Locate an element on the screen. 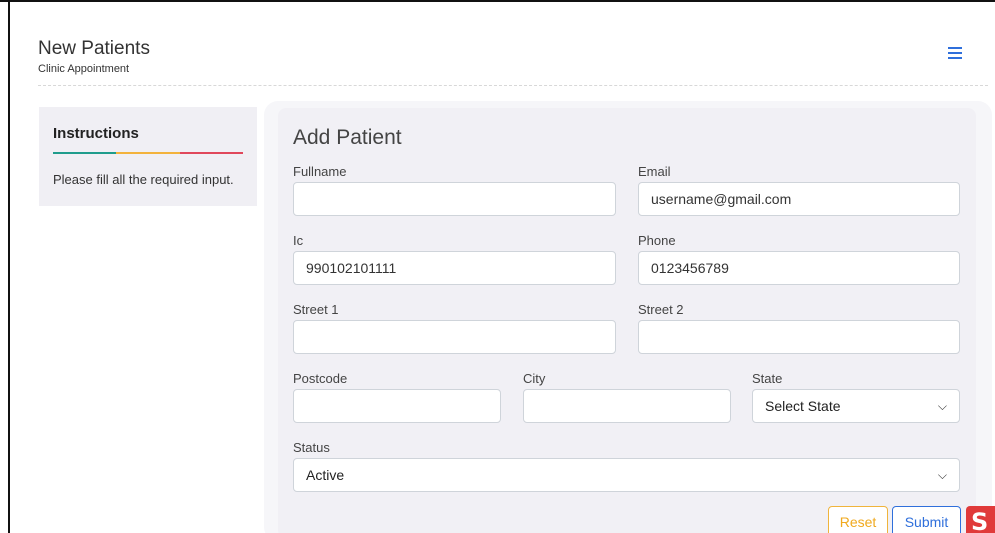 Image resolution: width=995 pixels, height=533 pixels. street1-label: Street 1 is located at coordinates (316, 309).